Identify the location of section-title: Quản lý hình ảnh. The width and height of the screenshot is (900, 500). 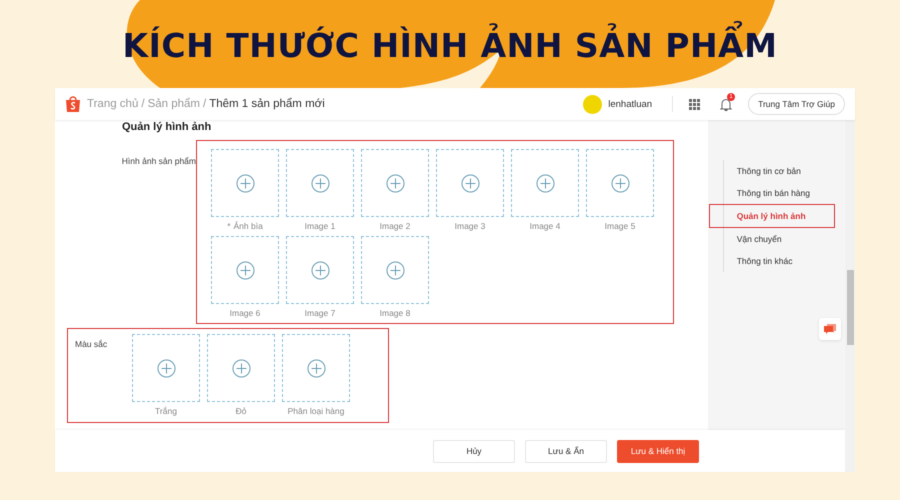
(167, 127).